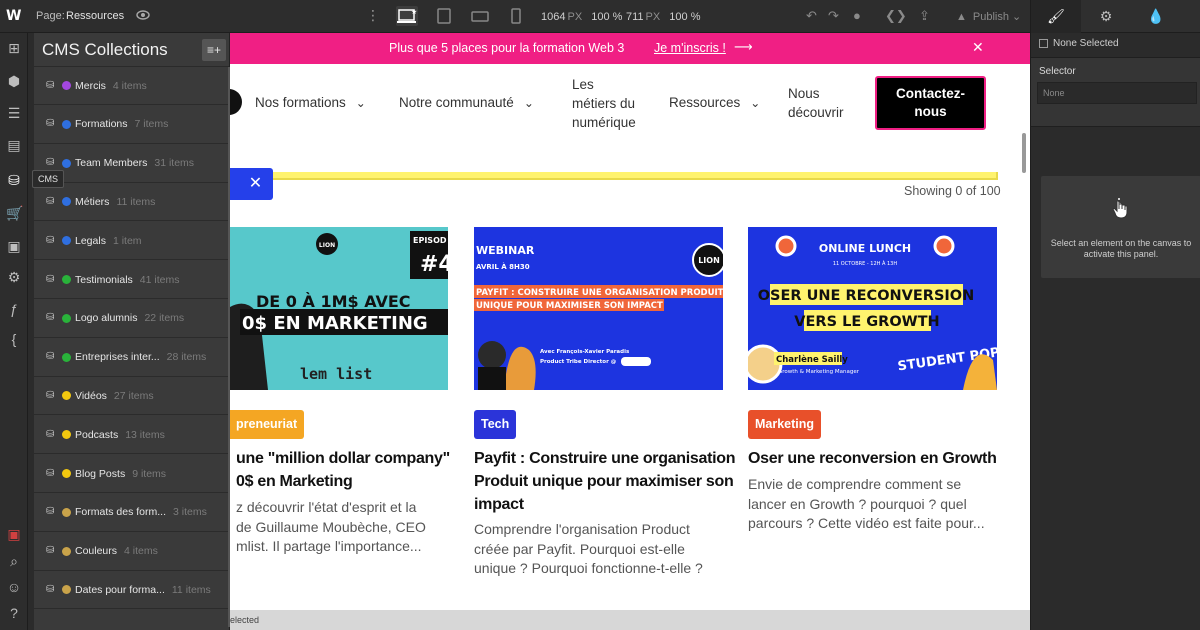  Describe the element at coordinates (15, 16) in the screenshot. I see `webflow-logo: W` at that location.